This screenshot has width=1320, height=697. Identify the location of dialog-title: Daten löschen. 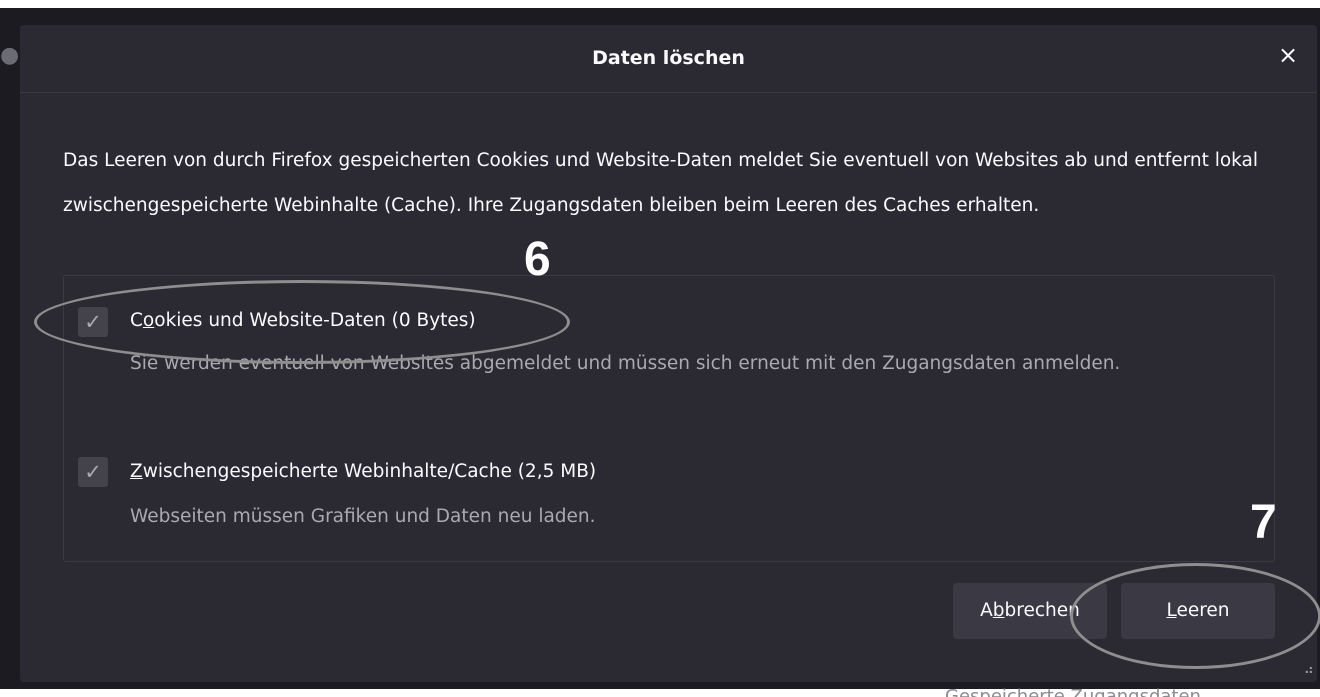
(668, 58).